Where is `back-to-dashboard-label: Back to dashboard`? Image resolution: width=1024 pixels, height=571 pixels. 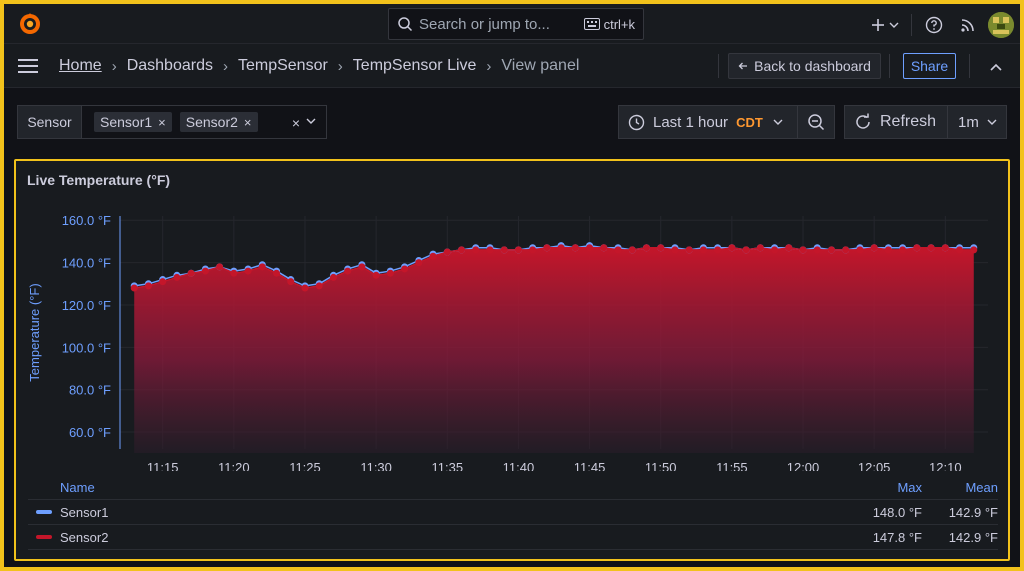
back-to-dashboard-label: Back to dashboard is located at coordinates (812, 66).